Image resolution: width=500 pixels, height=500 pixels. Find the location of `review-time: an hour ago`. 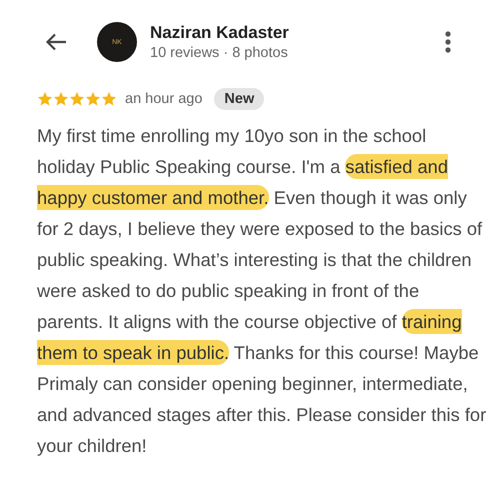

review-time: an hour ago is located at coordinates (163, 99).